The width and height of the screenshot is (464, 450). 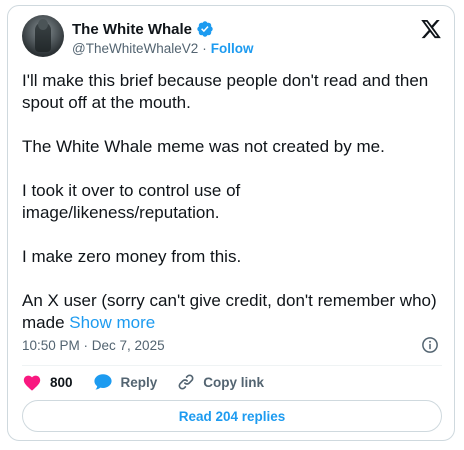 I want to click on author-name: The White Whale, so click(x=132, y=29).